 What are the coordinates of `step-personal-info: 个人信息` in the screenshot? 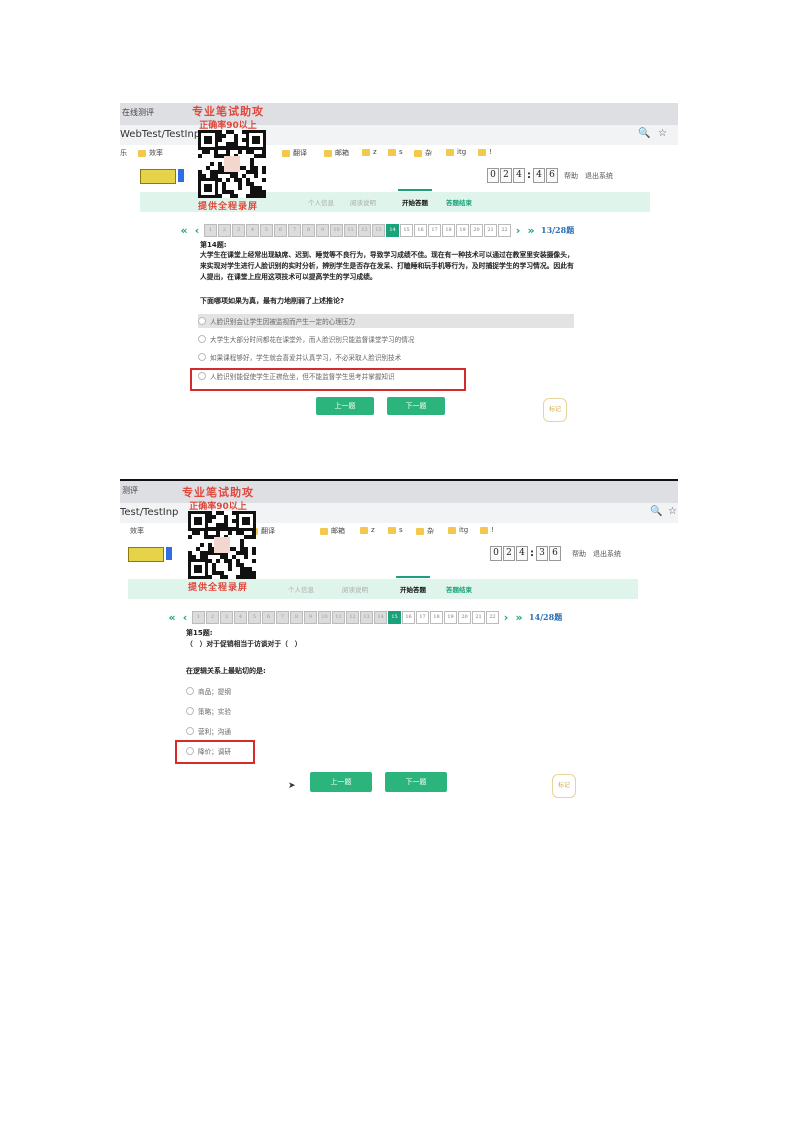 It's located at (301, 590).